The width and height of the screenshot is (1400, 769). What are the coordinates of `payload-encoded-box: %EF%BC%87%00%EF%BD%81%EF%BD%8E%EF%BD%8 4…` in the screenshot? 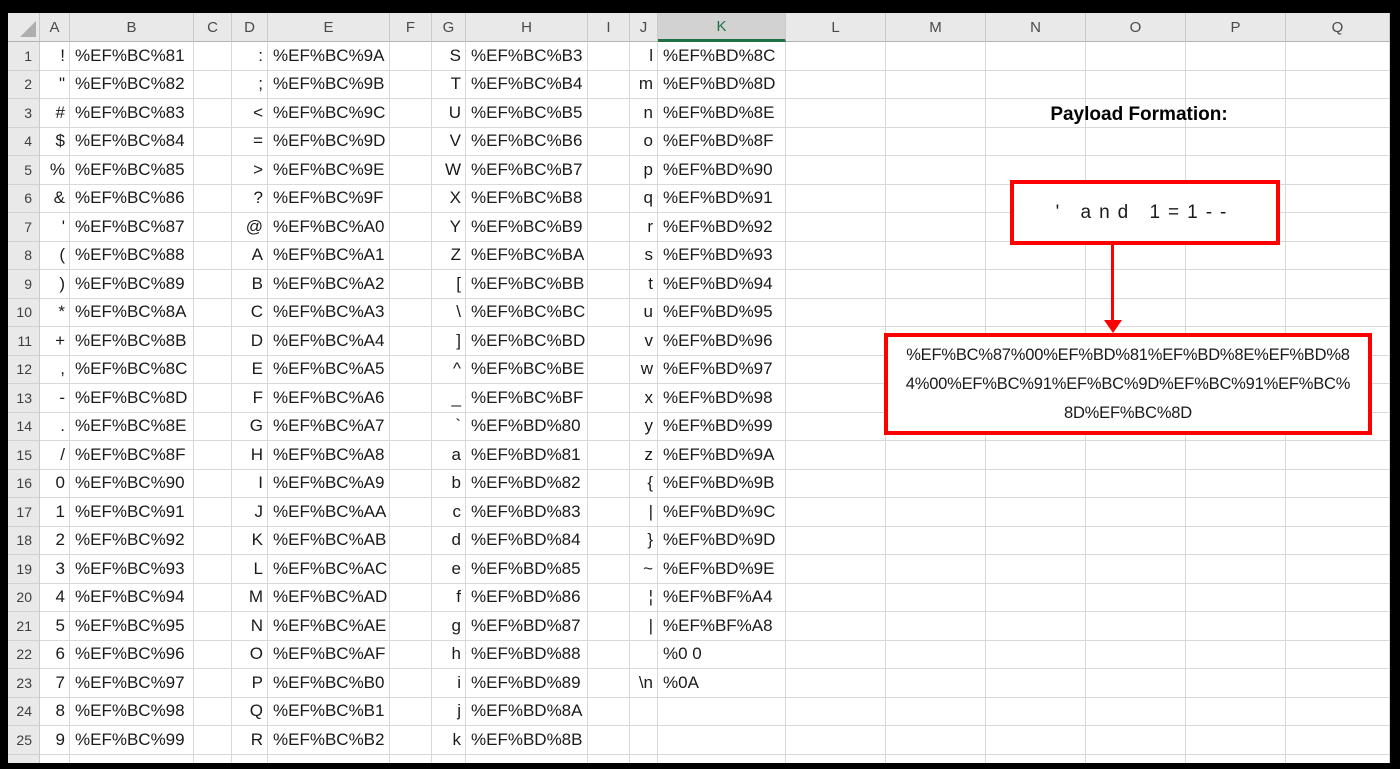 It's located at (1128, 384).